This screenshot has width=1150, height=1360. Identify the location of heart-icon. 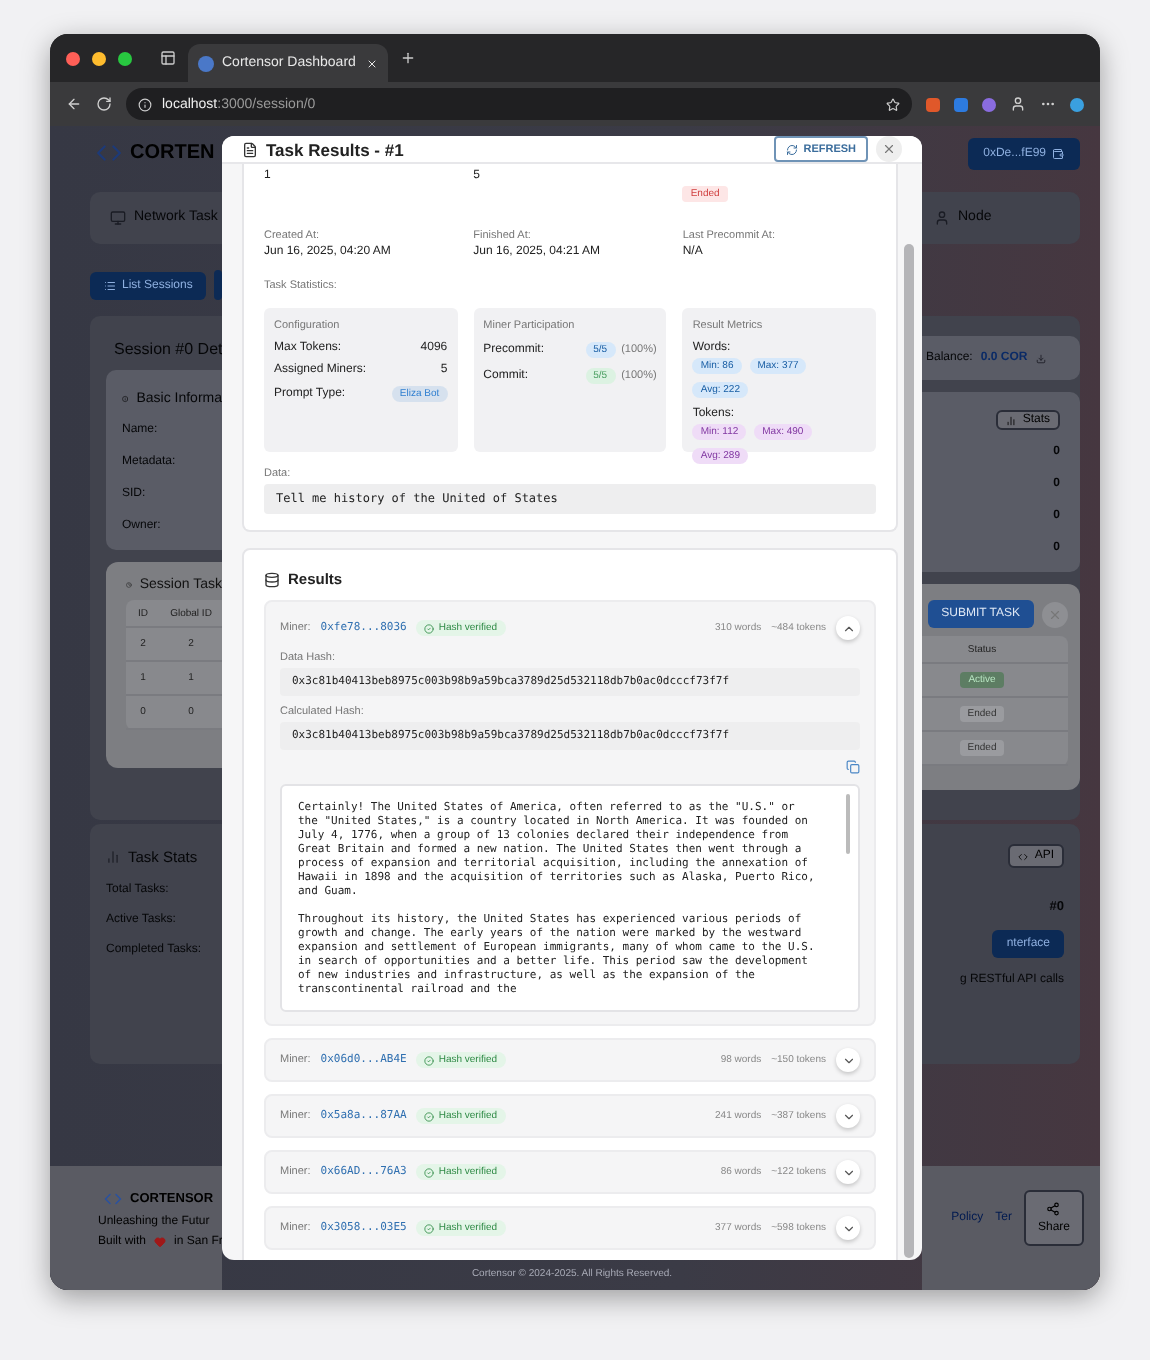
(160, 1242).